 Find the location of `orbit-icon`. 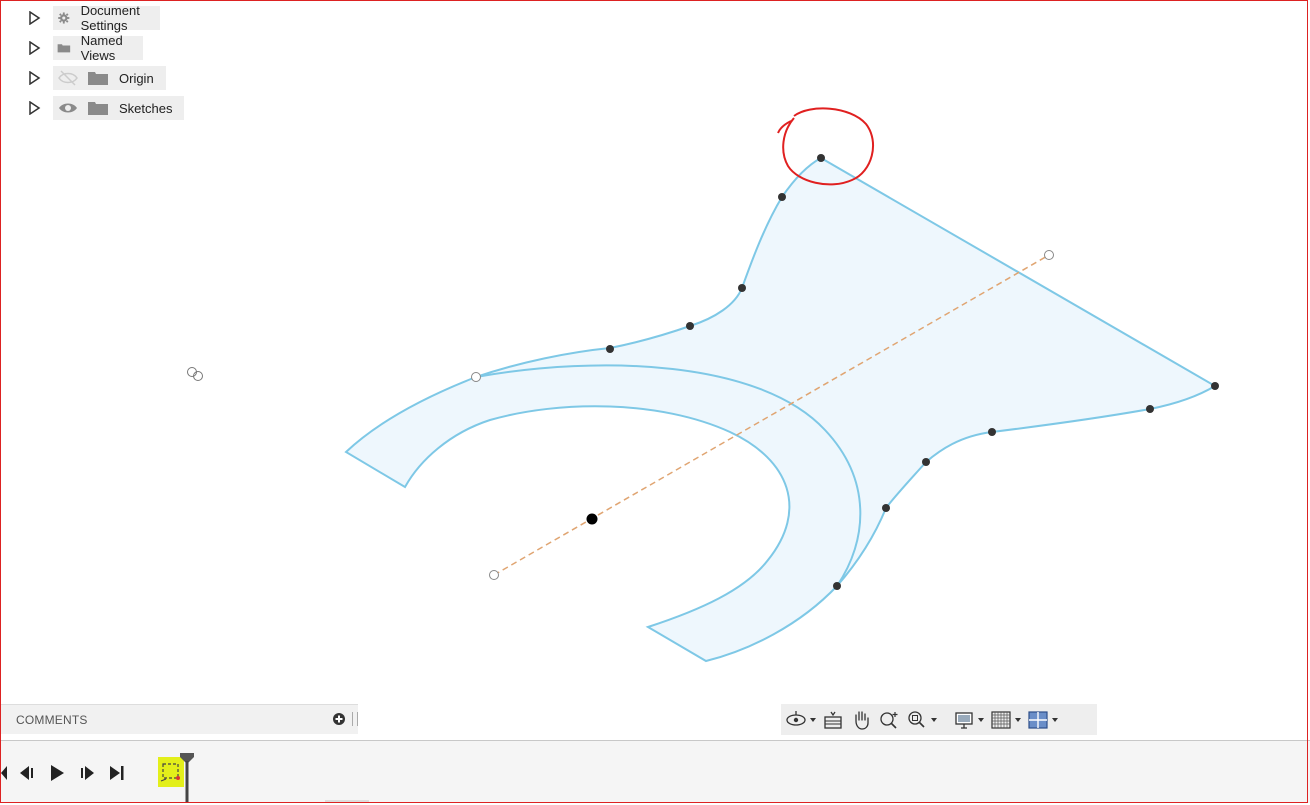

orbit-icon is located at coordinates (796, 718).